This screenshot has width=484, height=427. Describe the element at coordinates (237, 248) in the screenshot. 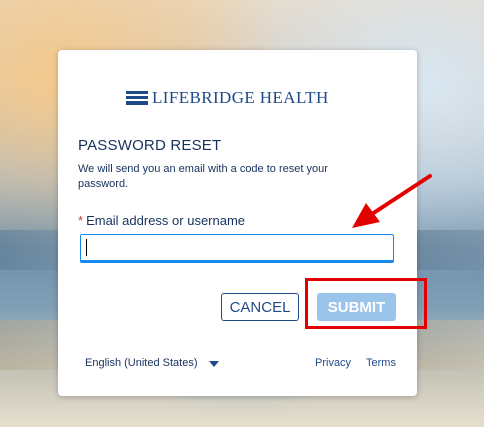

I see `email-field` at that location.